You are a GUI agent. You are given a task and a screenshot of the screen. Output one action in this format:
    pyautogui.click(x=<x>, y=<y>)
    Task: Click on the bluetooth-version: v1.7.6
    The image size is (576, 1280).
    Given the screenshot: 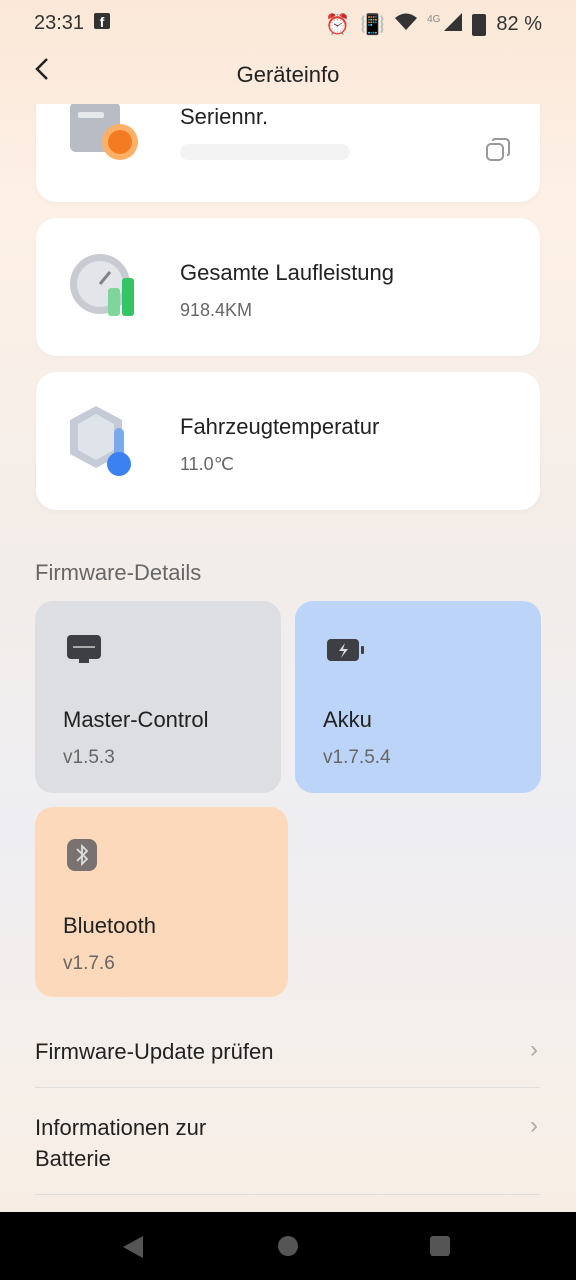 What is the action you would take?
    pyautogui.click(x=89, y=963)
    